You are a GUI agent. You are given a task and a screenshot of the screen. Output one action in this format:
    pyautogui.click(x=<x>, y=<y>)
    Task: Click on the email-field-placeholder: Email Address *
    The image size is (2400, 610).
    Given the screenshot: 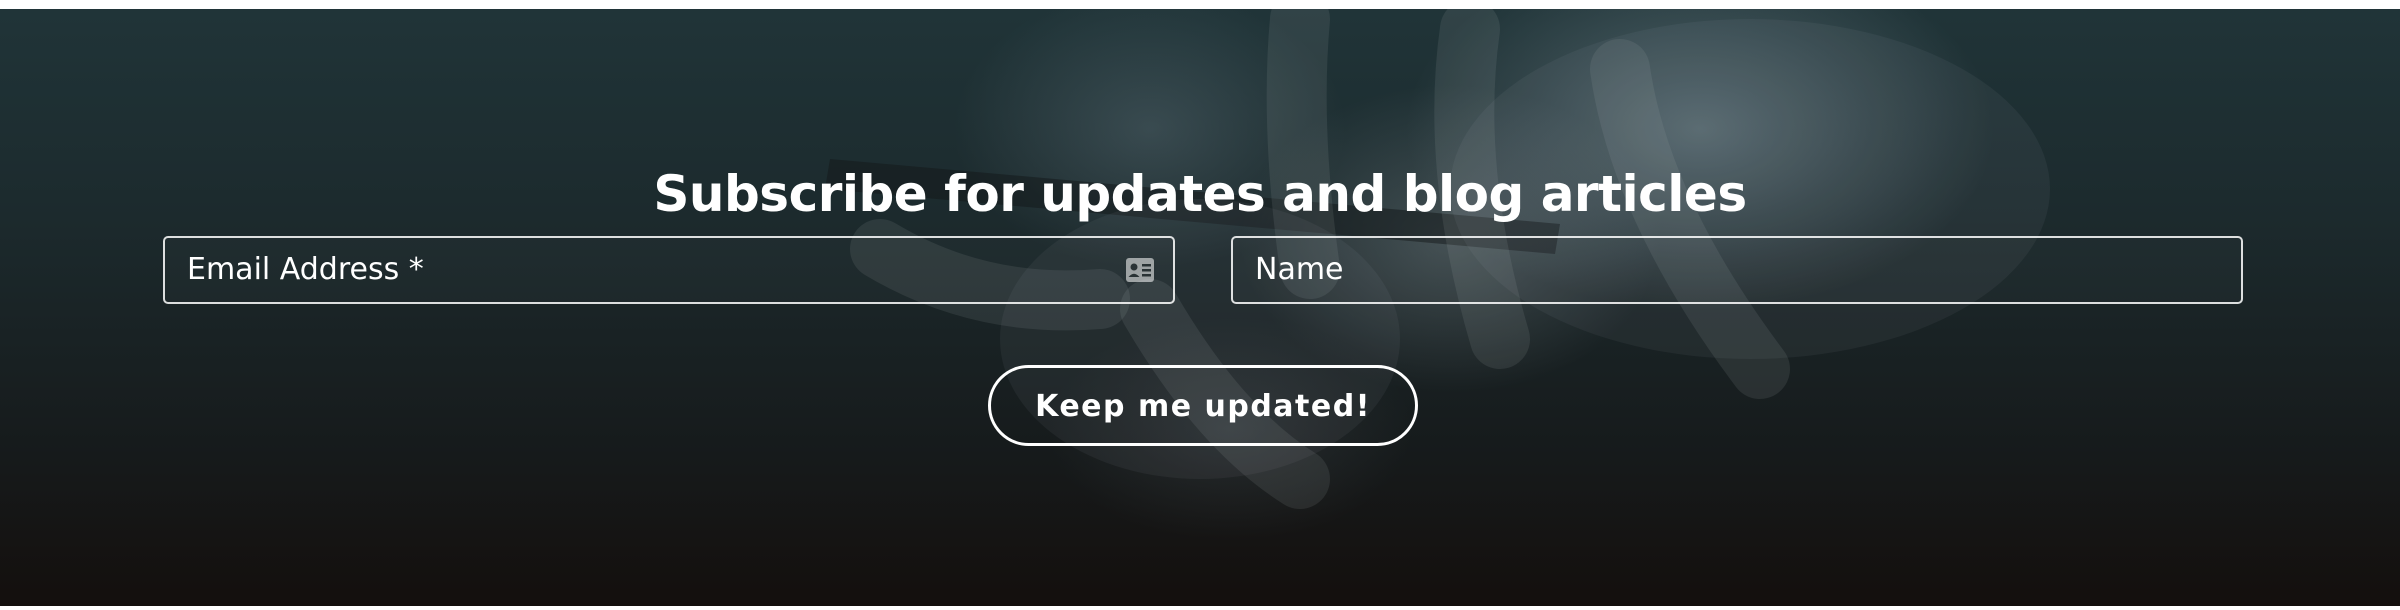 What is the action you would take?
    pyautogui.click(x=305, y=269)
    